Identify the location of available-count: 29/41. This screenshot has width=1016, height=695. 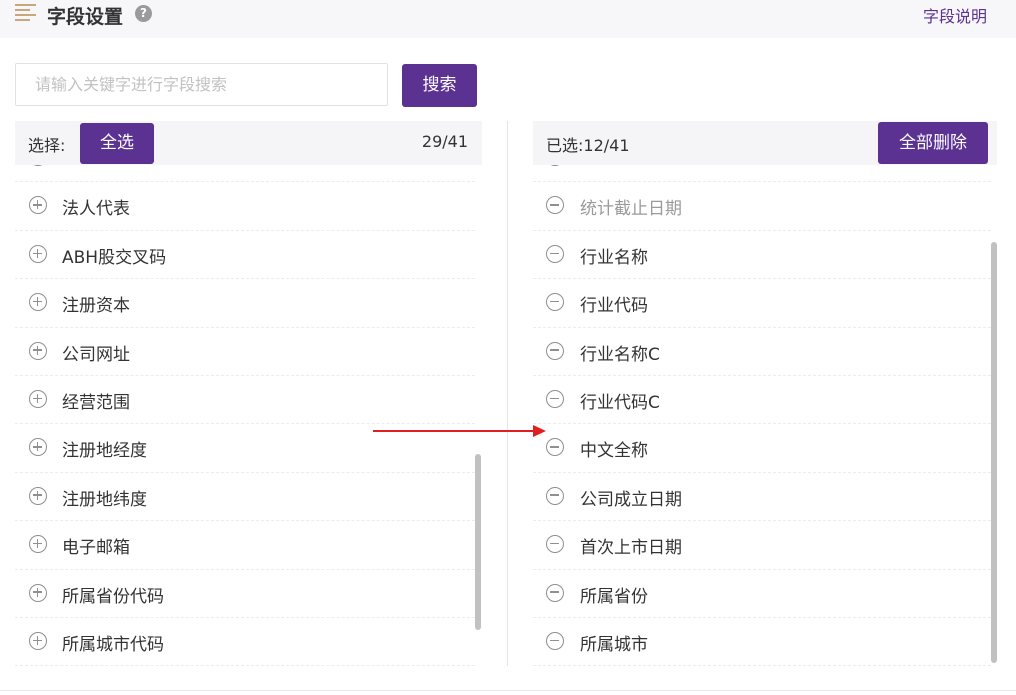
(444, 141).